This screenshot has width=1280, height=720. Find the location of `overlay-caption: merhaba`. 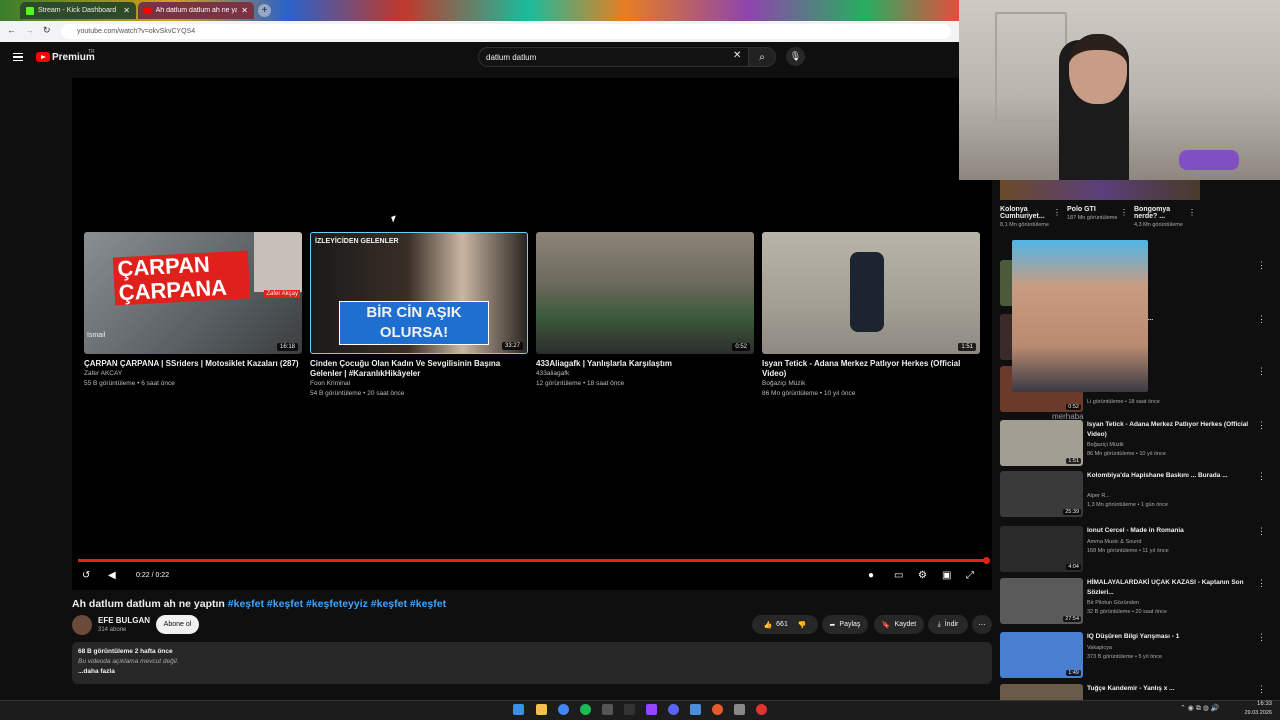

overlay-caption: merhaba is located at coordinates (1068, 416).